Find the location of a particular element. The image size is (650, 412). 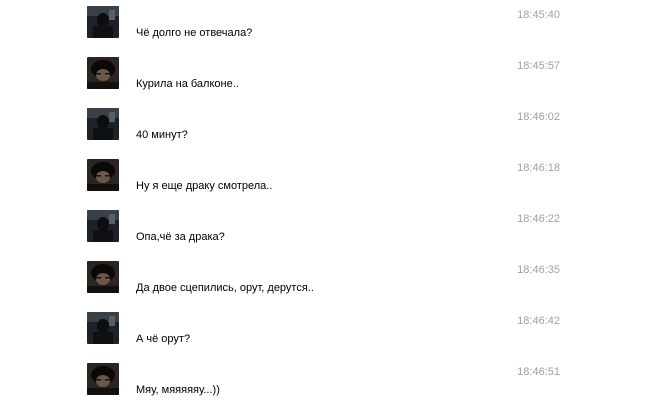

message-timestamp: 18:46:22 is located at coordinates (538, 219).